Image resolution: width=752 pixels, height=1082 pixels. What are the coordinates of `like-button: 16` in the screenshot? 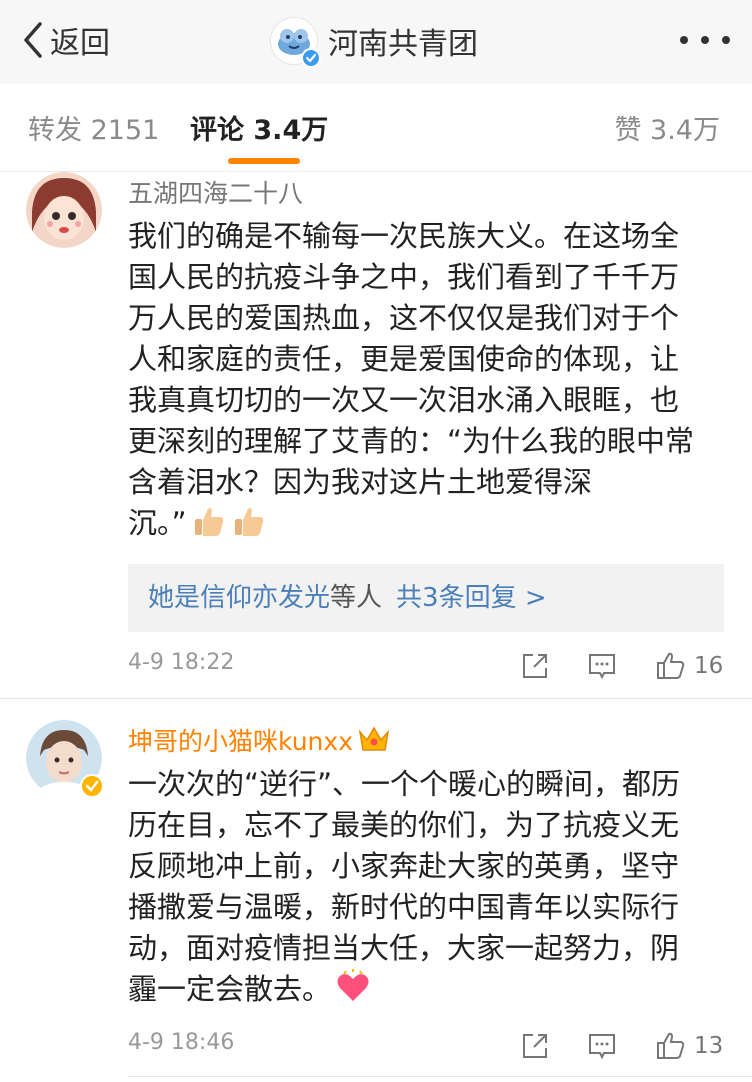 It's located at (689, 666).